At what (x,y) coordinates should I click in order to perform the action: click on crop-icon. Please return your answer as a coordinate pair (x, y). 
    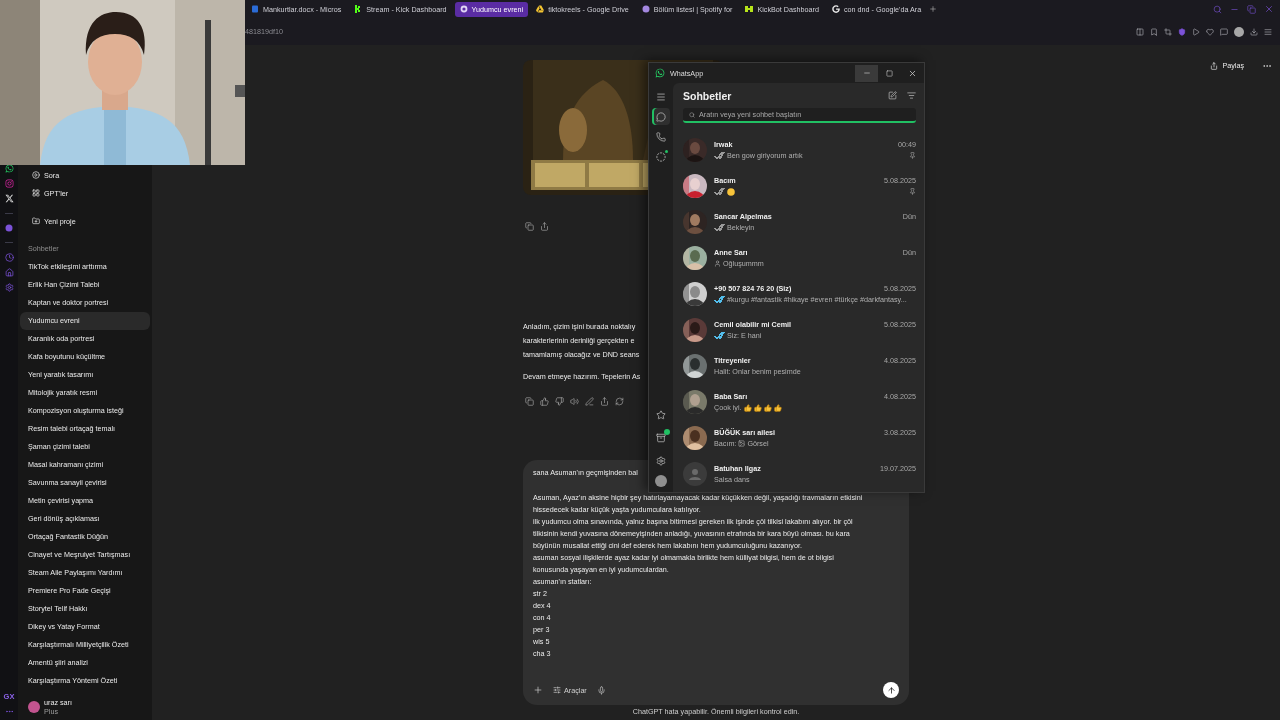
    Looking at the image, I should click on (1168, 31).